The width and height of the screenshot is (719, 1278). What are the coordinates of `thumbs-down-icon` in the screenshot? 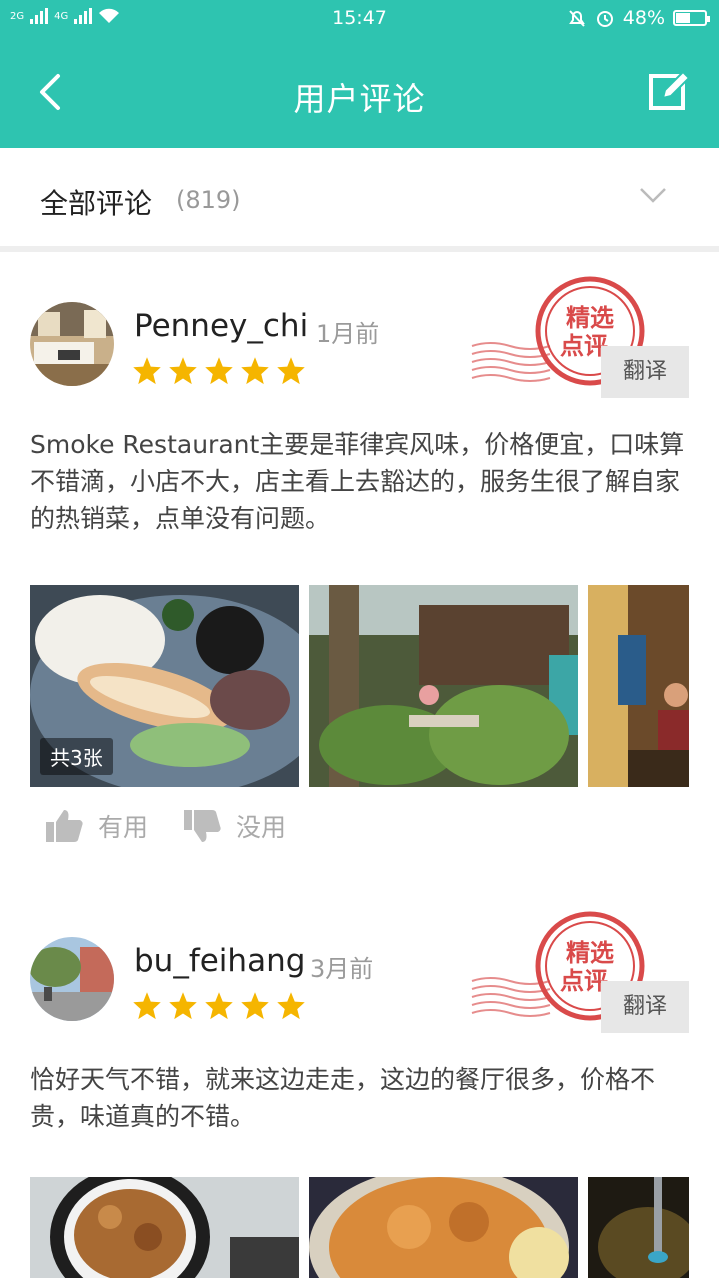 It's located at (202, 826).